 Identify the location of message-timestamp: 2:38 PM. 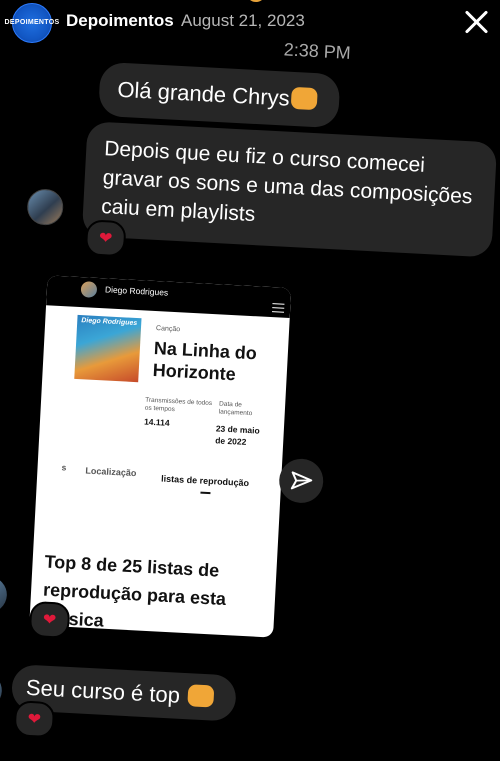
(317, 51).